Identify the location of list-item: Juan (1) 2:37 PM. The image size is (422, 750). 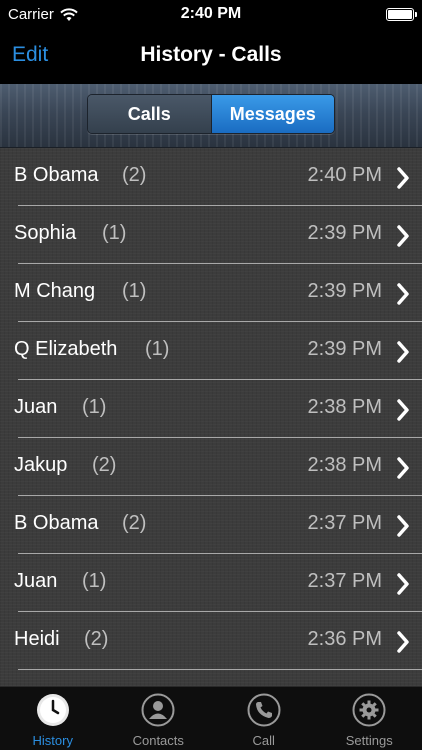
(211, 583).